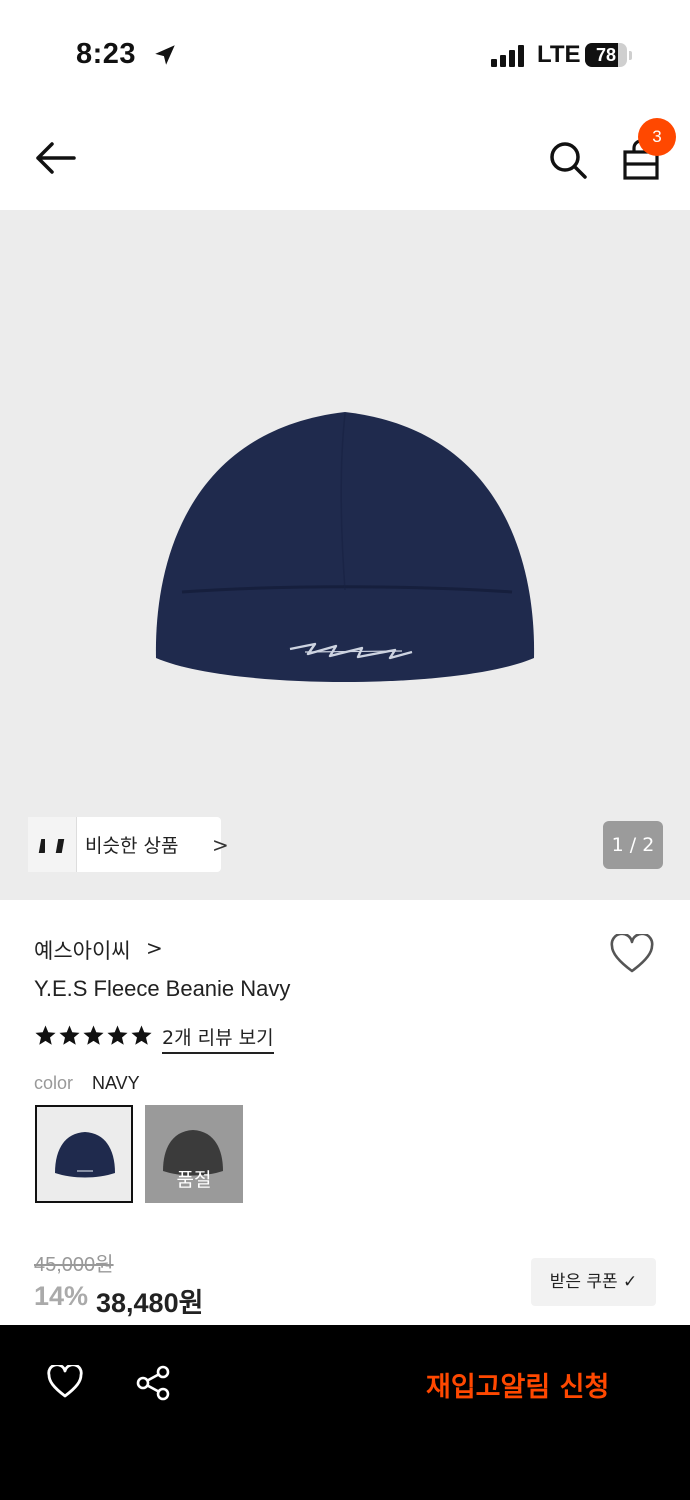 This screenshot has width=690, height=1500. I want to click on restock-alert-button: 재입고알림 신청, so click(517, 1384).